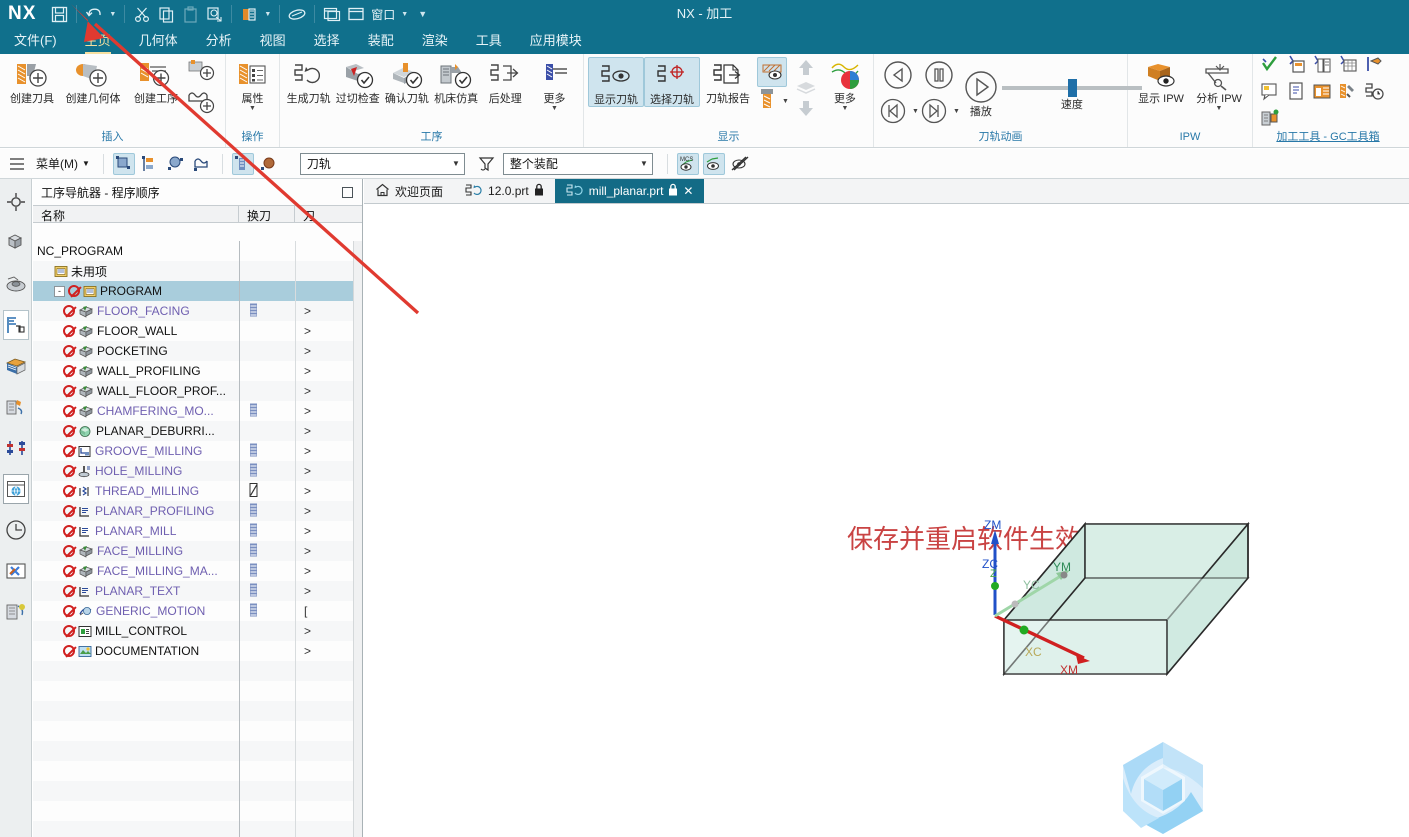 This screenshot has width=1409, height=837. Describe the element at coordinates (136, 371) in the screenshot. I see `tree-row-name-cell: WALL_PROFILING` at that location.